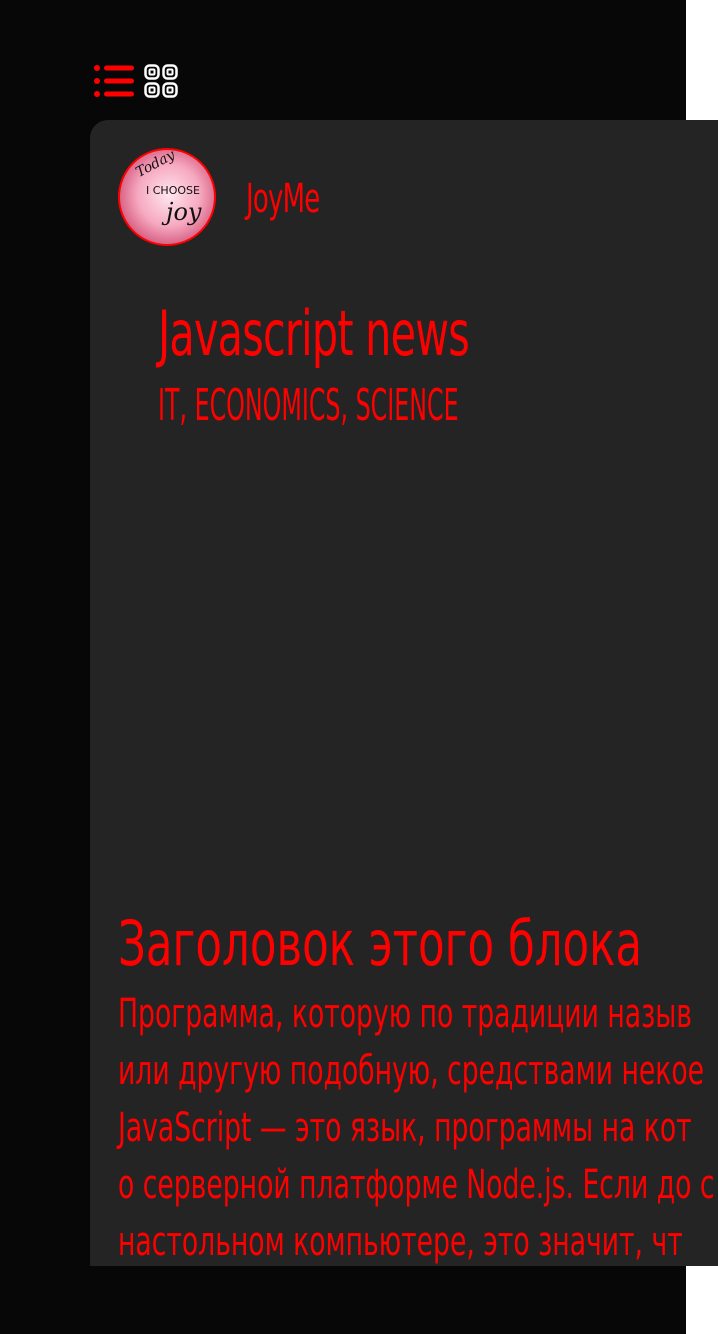  I want to click on grid-view-button, so click(161, 83).